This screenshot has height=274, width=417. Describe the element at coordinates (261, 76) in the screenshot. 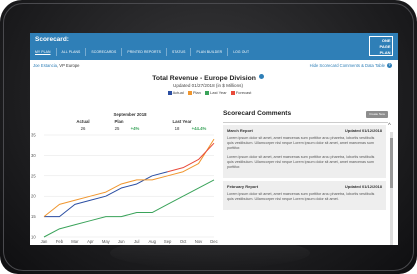

I see `info-icon` at that location.